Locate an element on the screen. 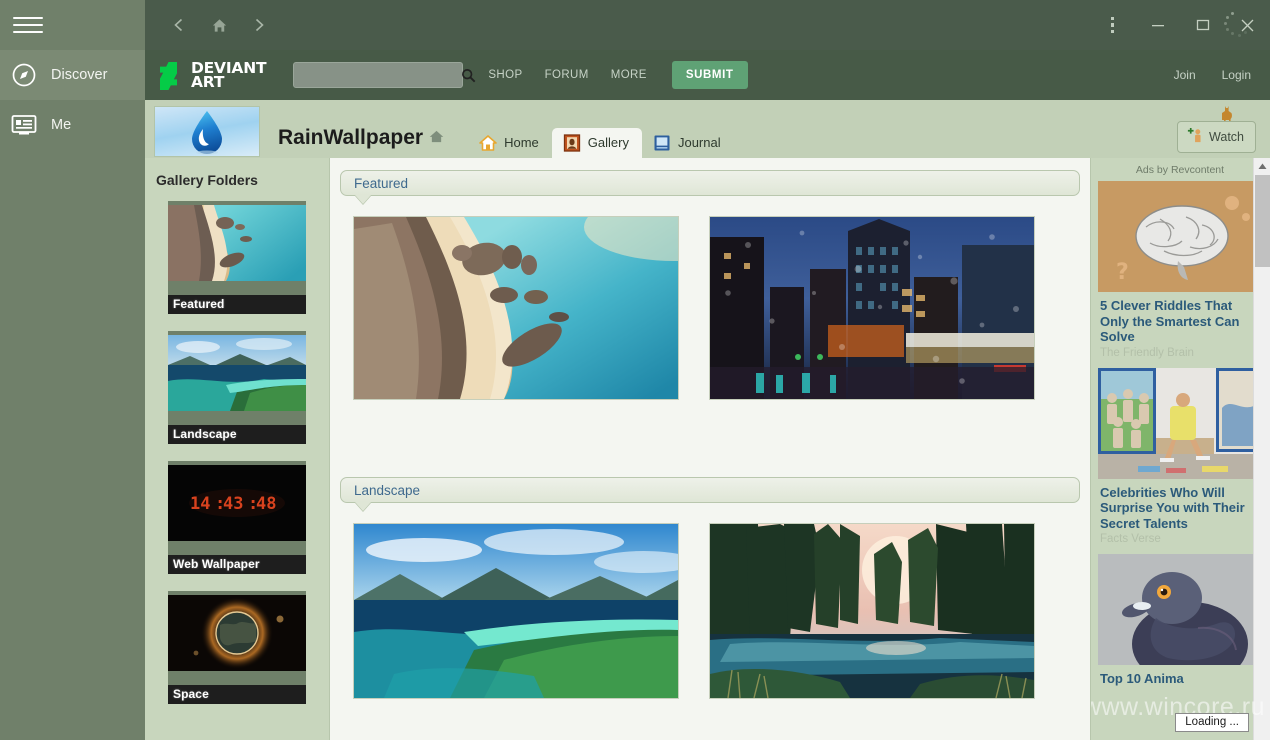 The width and height of the screenshot is (1270, 740). app-rail: Discover Me is located at coordinates (72, 370).